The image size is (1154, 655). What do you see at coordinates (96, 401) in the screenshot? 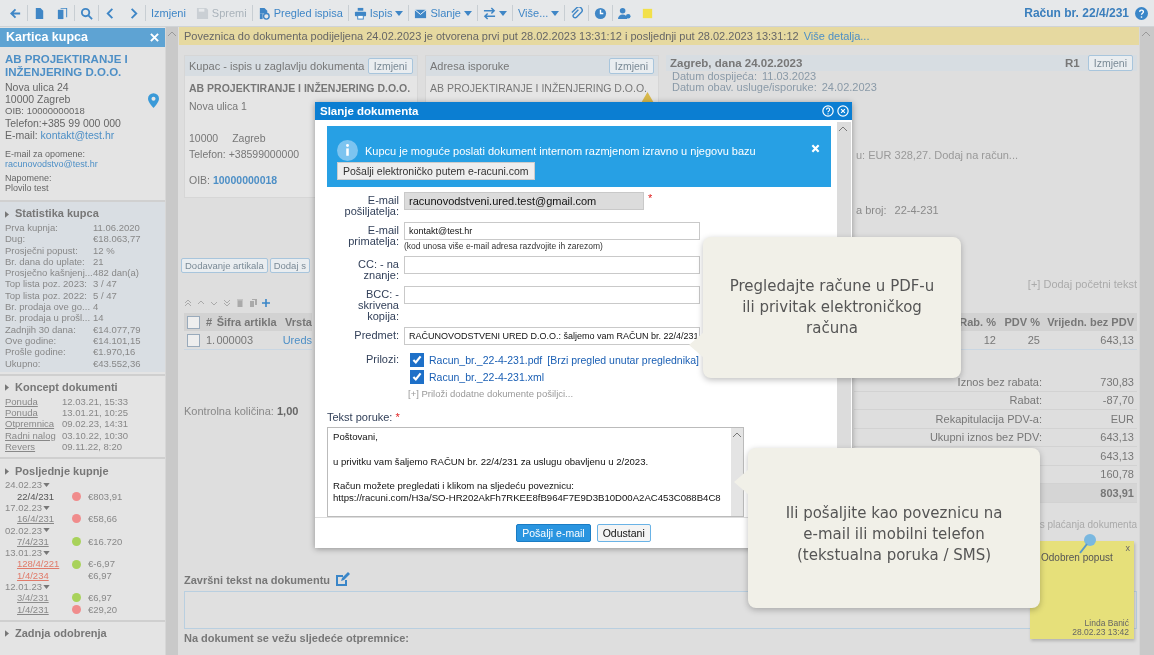
I see `draft-date: 12.03.21, 15:33` at bounding box center [96, 401].